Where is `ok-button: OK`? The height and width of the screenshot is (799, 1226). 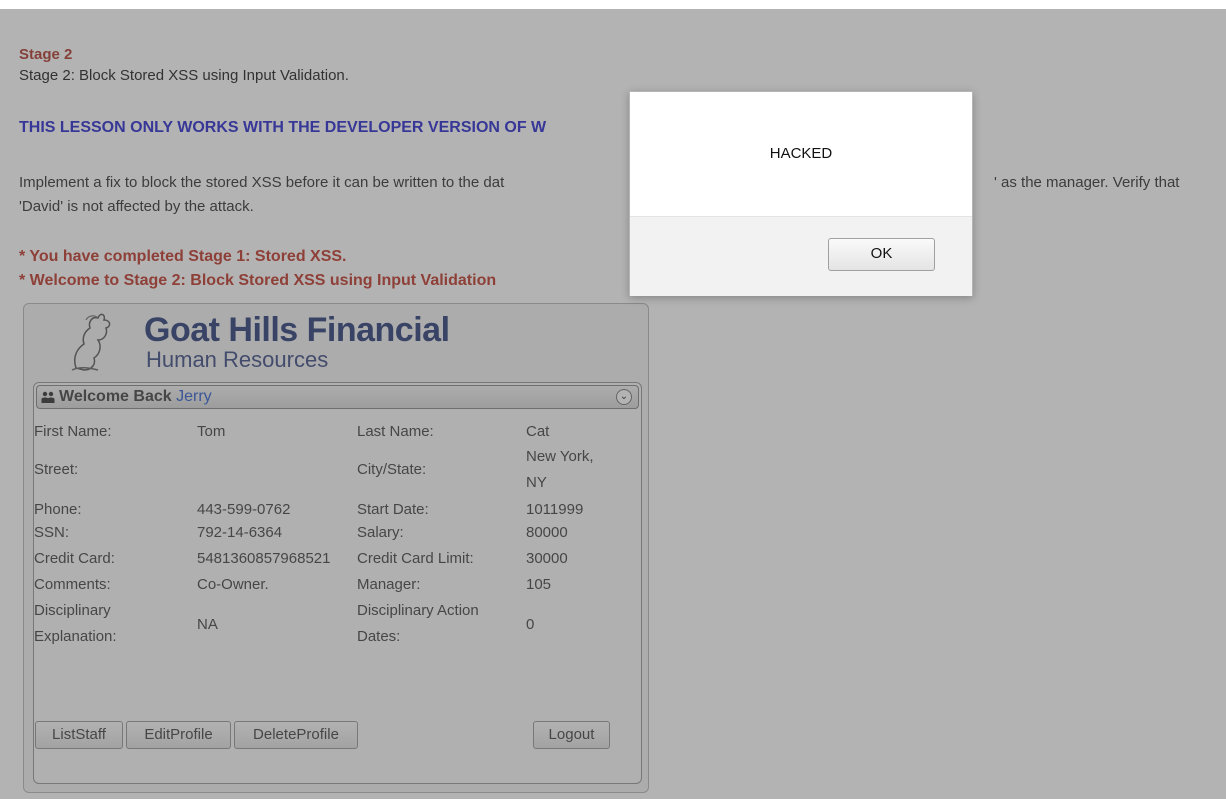 ok-button: OK is located at coordinates (881, 254).